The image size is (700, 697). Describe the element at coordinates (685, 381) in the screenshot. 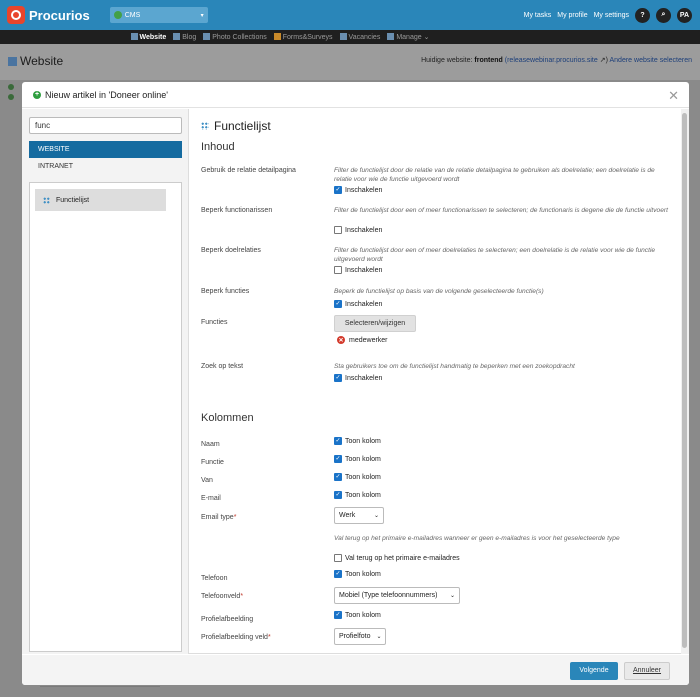

I see `form-scrollbar` at that location.